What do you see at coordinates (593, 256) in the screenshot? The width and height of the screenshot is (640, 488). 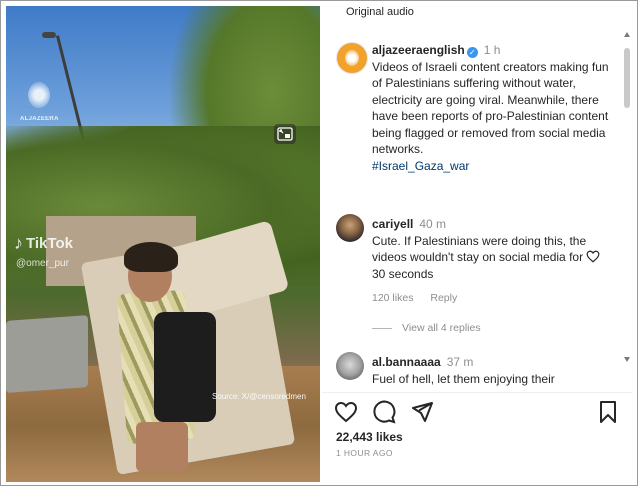 I see `comment-heart-icon` at bounding box center [593, 256].